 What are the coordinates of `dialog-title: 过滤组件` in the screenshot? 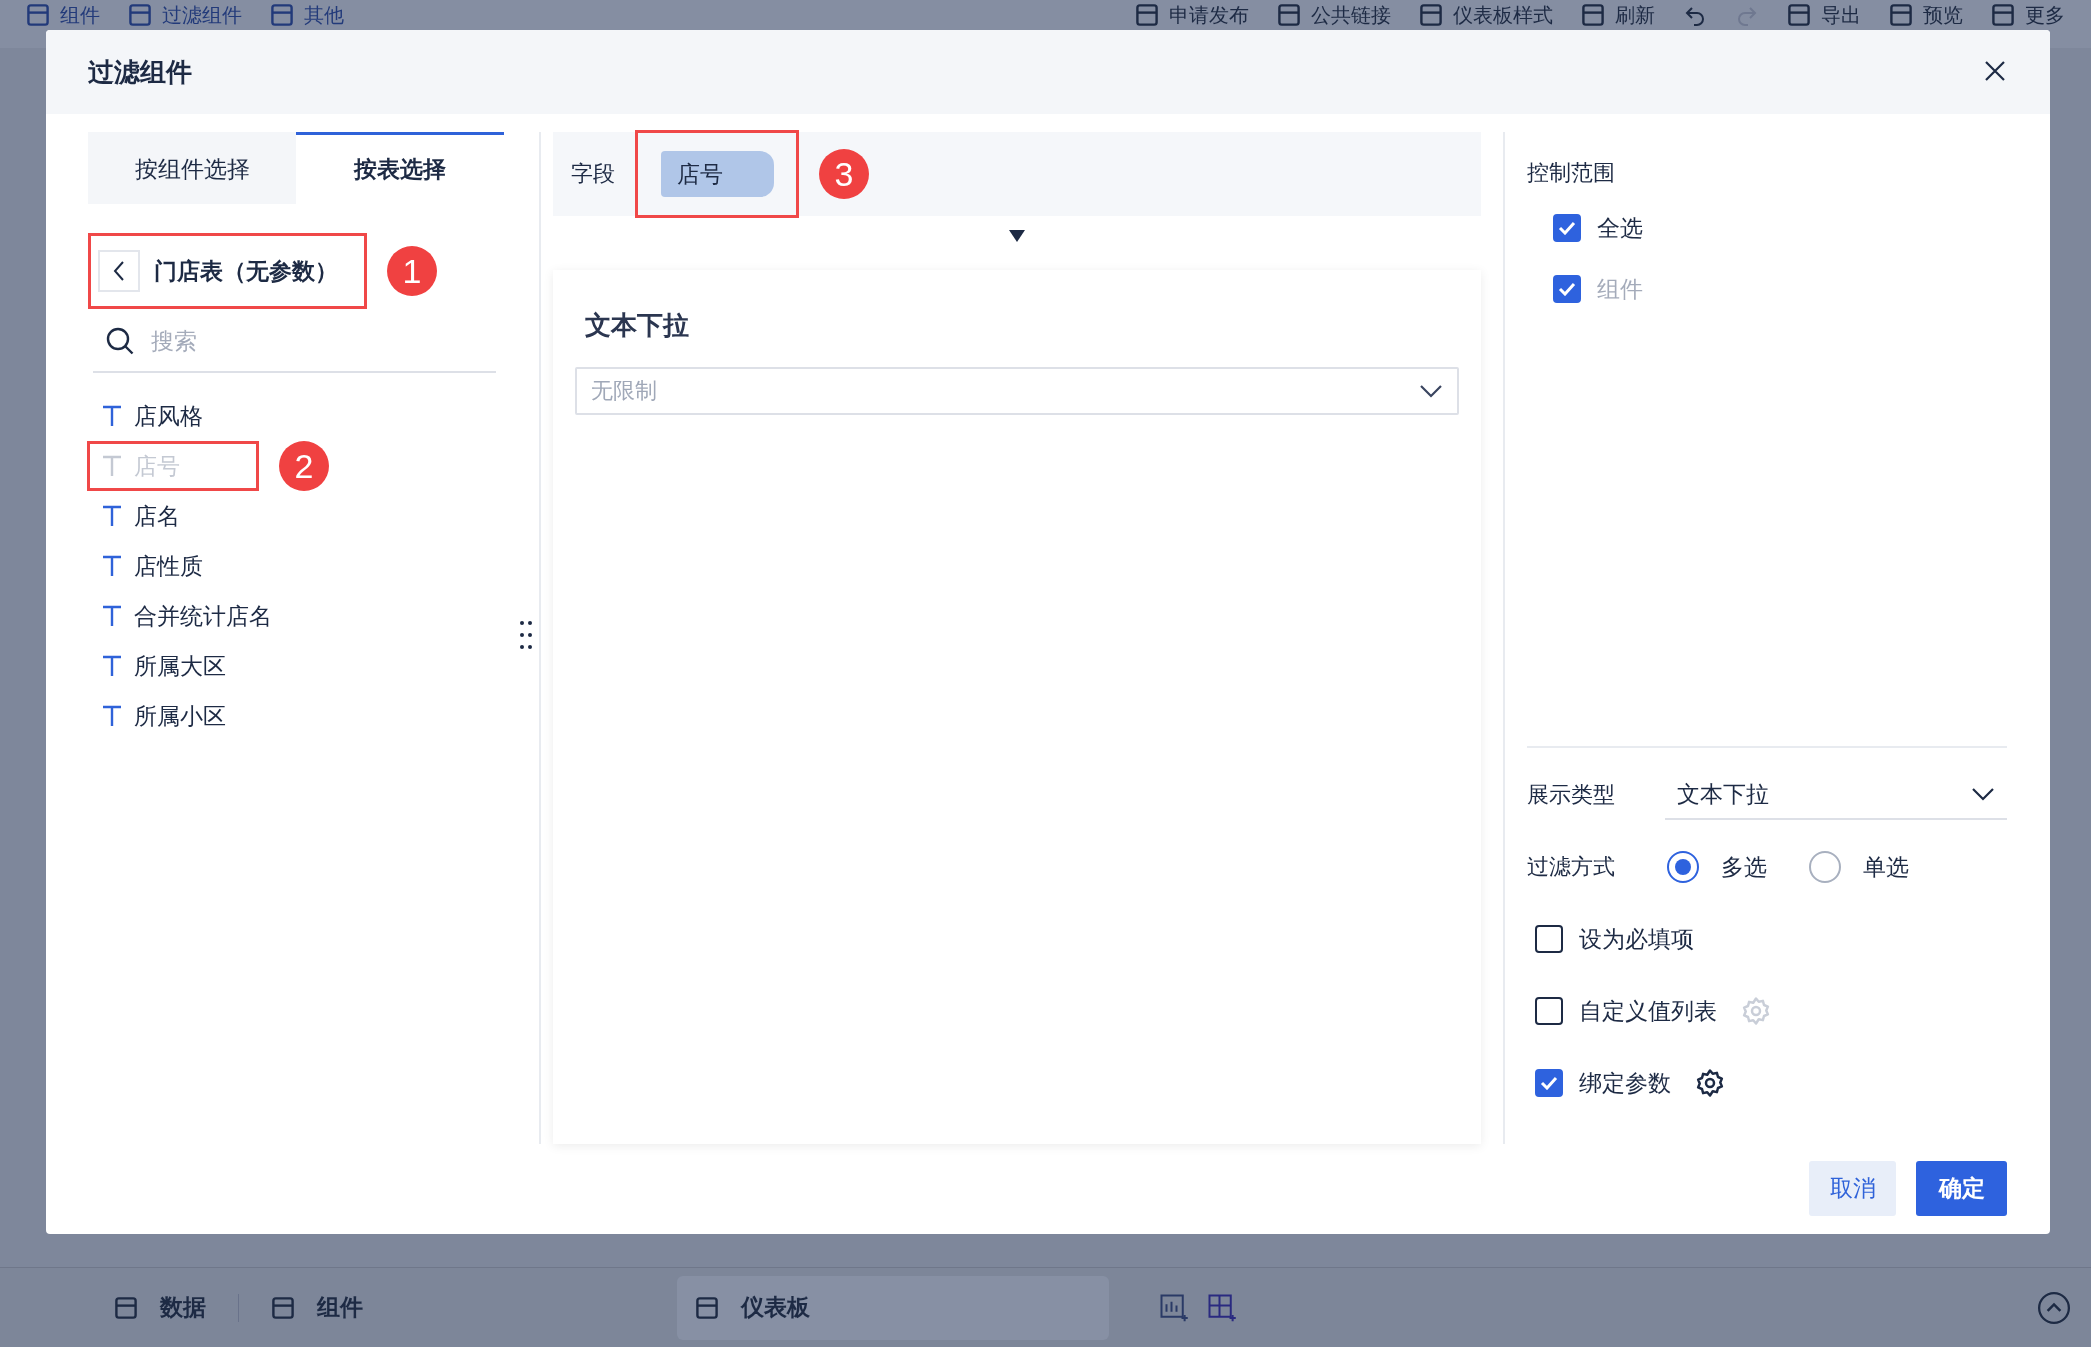 It's located at (140, 72).